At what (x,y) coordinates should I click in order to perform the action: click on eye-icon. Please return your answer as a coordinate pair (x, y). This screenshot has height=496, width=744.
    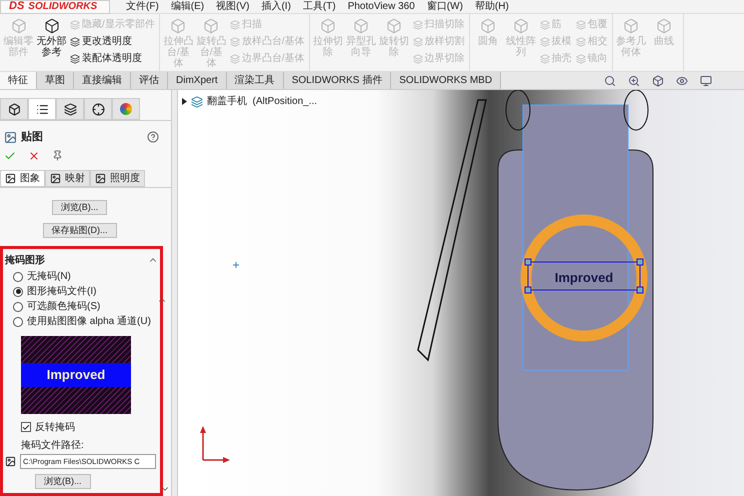
    Looking at the image, I should click on (682, 80).